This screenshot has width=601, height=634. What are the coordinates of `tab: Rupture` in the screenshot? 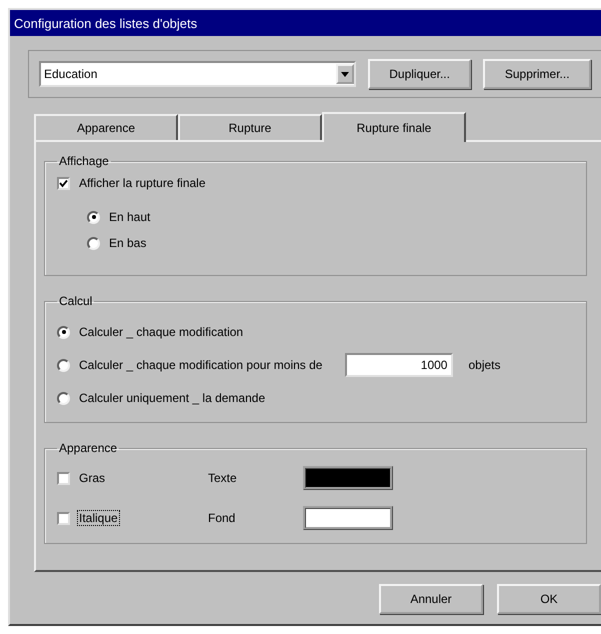 It's located at (250, 127).